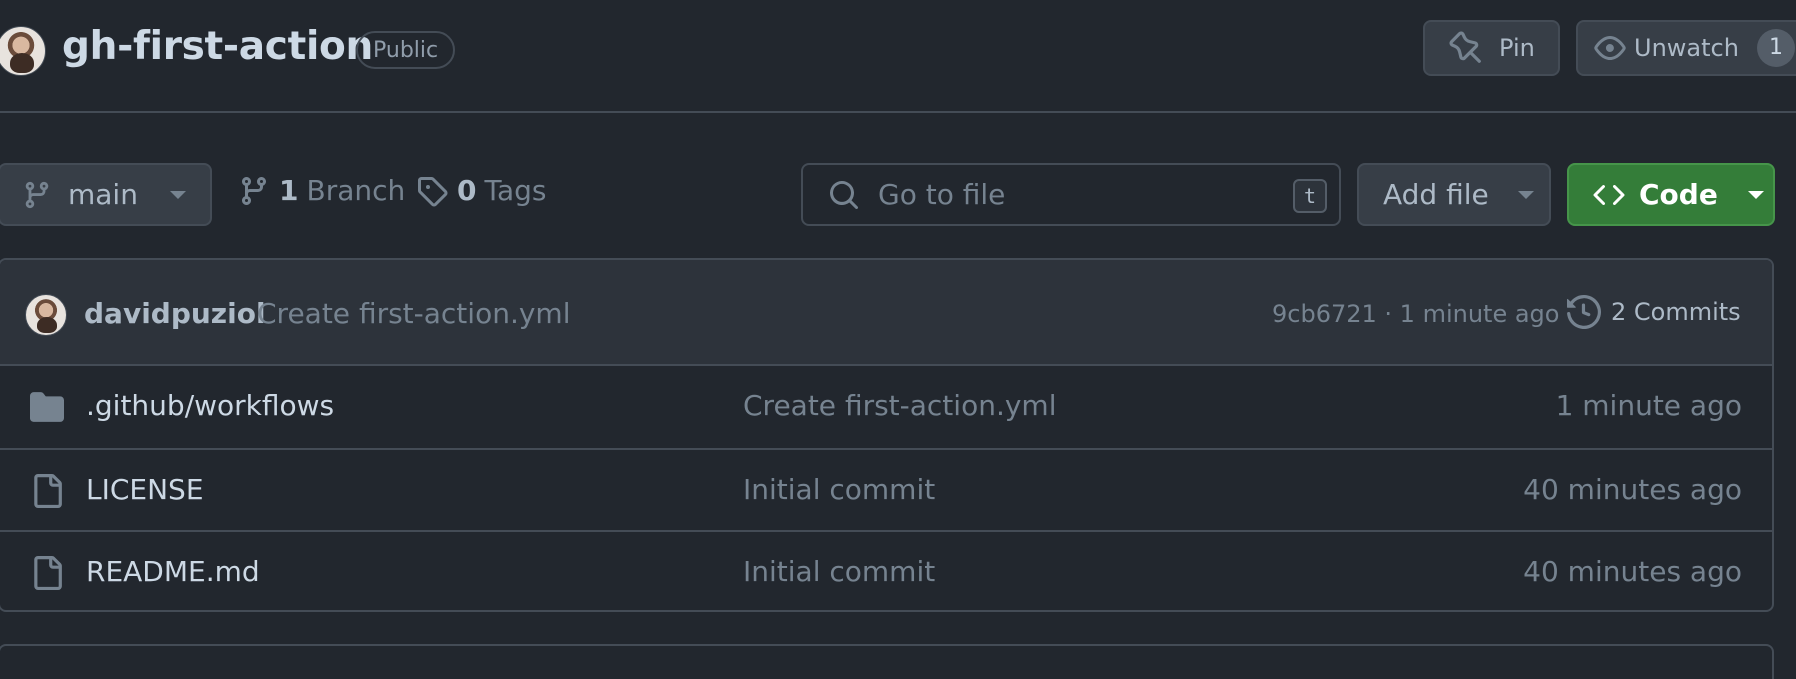  What do you see at coordinates (1465, 47) in the screenshot?
I see `pin-icon` at bounding box center [1465, 47].